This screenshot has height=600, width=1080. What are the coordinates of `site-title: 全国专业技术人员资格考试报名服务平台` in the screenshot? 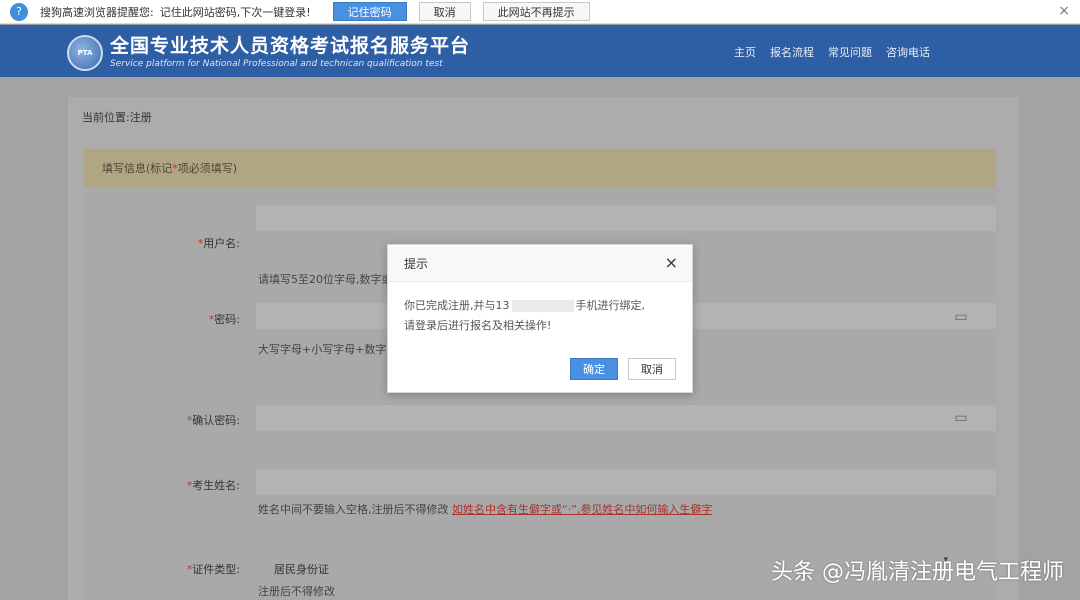 It's located at (290, 46).